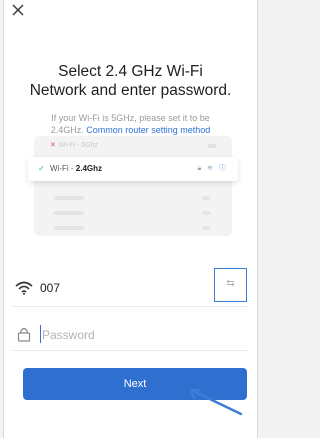  I want to click on lock-icon, so click(24, 334).